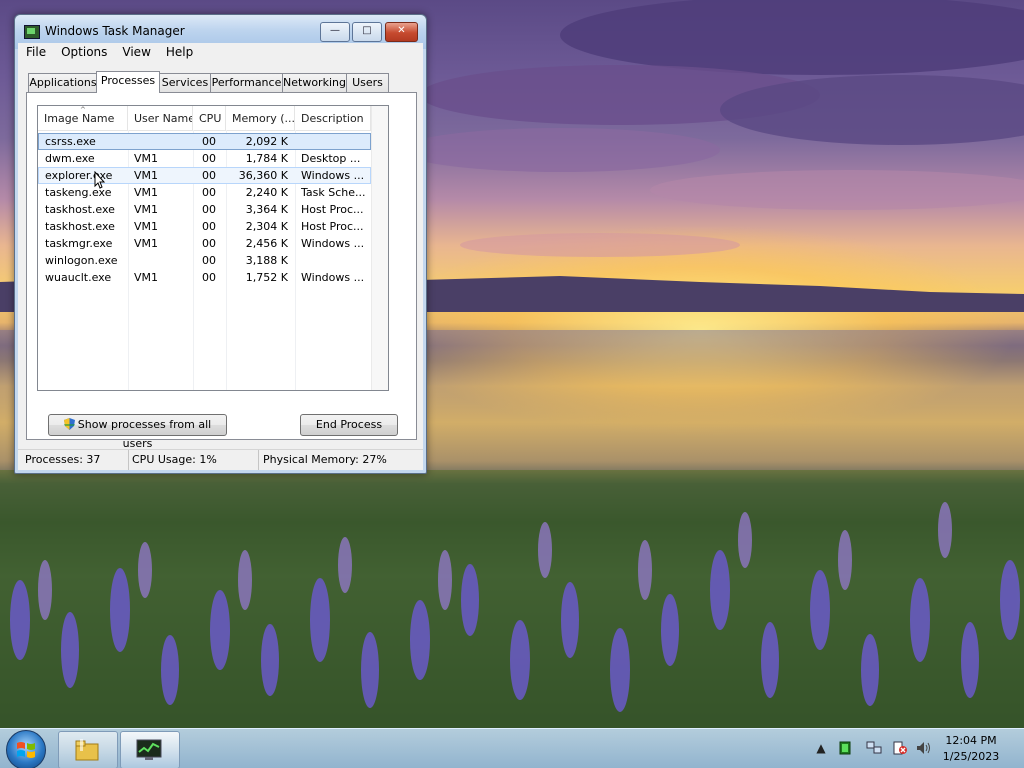 The height and width of the screenshot is (768, 1024). I want to click on process-image-name: taskeng.exe, so click(78, 192).